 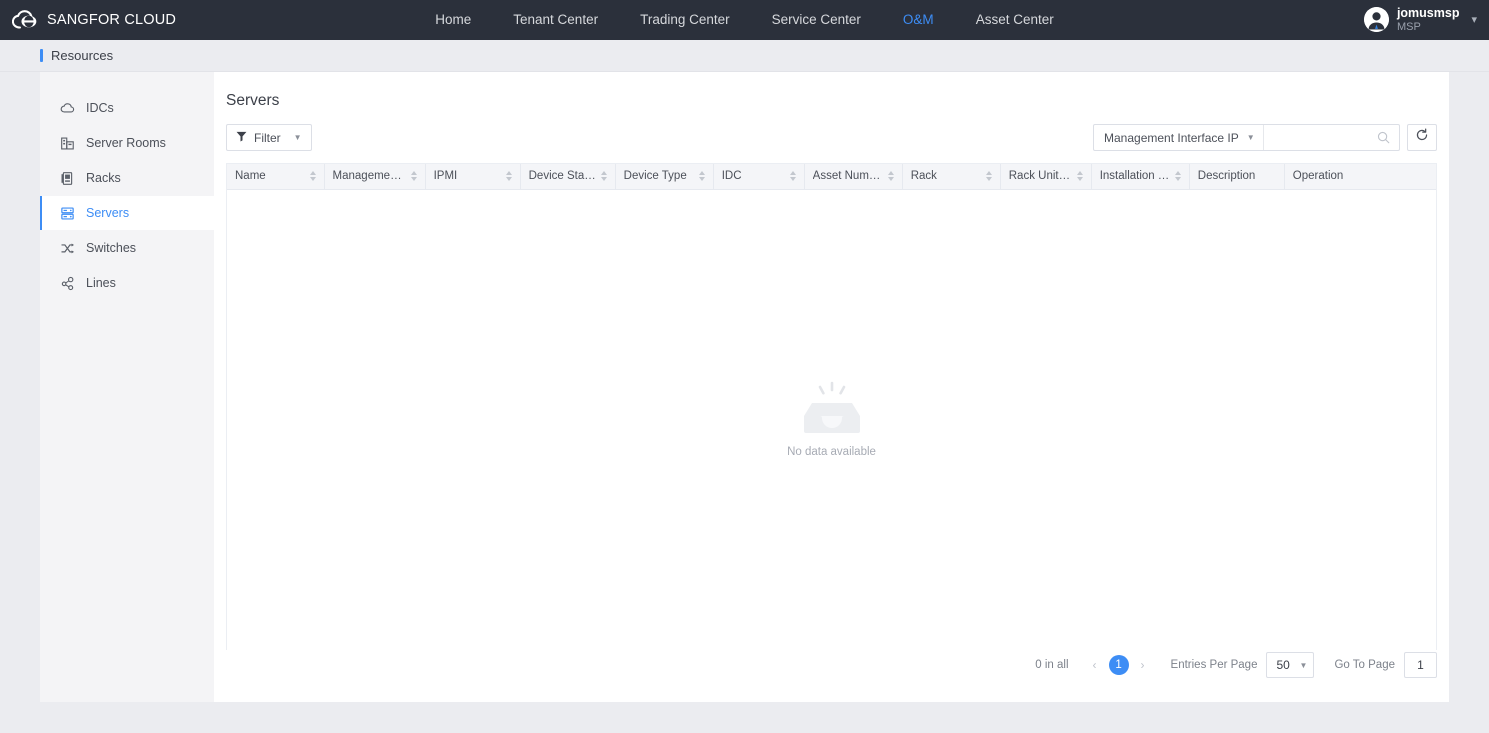 I want to click on search-input, so click(x=1320, y=137).